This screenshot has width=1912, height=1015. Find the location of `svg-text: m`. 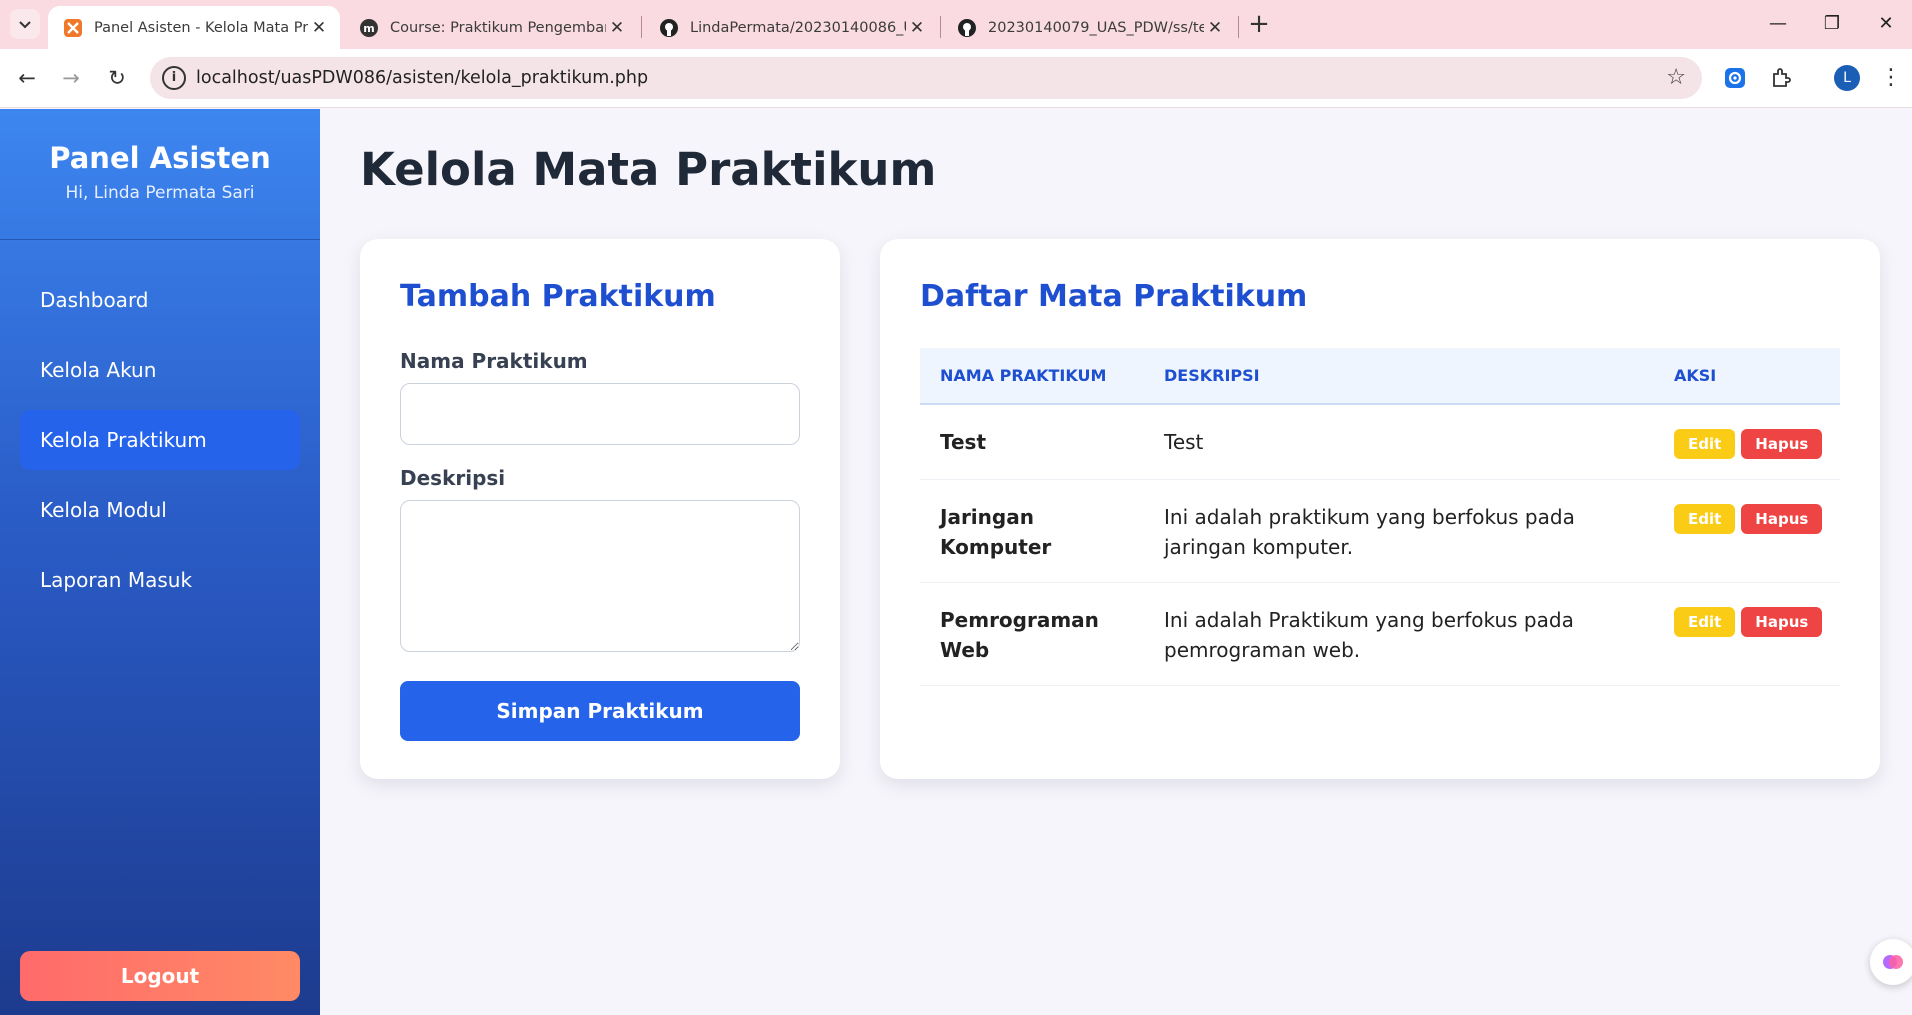

svg-text: m is located at coordinates (368, 28).